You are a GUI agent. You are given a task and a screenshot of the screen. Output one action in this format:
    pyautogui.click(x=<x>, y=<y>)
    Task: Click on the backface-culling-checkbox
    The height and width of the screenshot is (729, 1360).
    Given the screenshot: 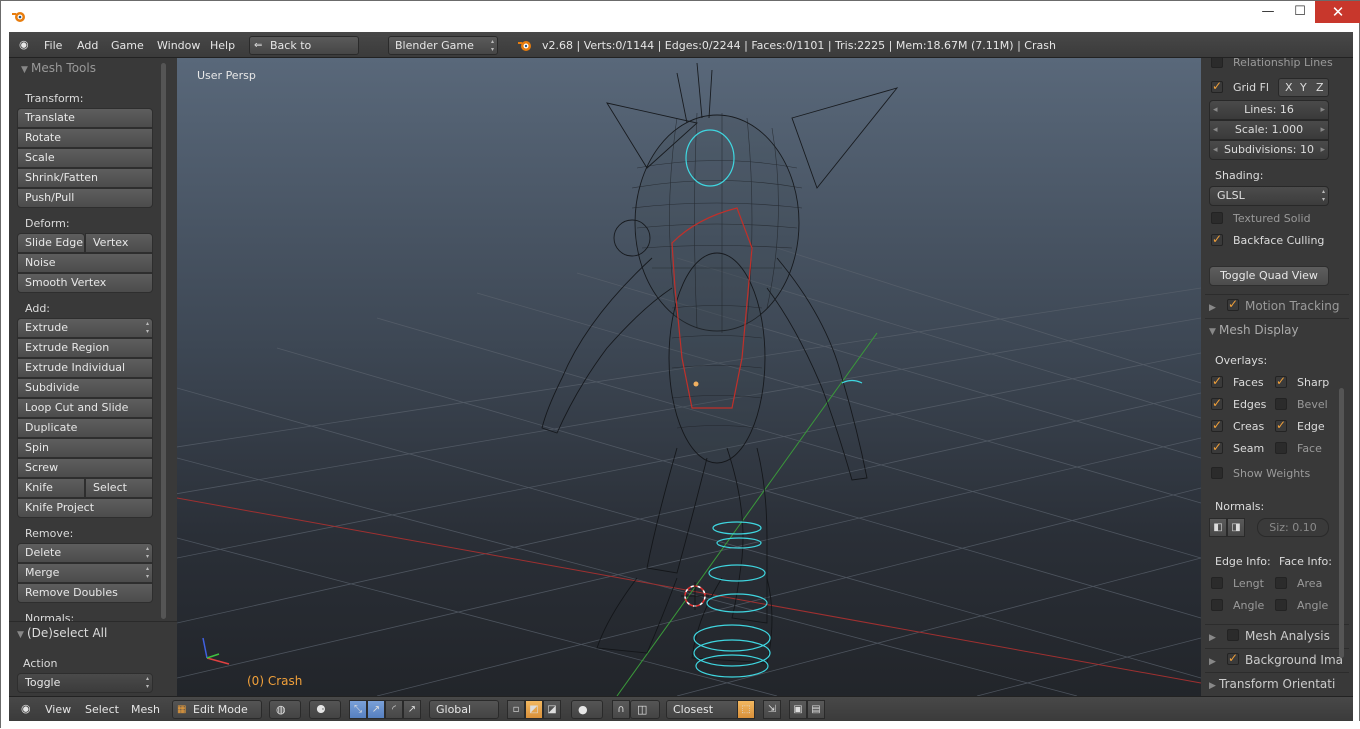 What is the action you would take?
    pyautogui.click(x=1217, y=239)
    